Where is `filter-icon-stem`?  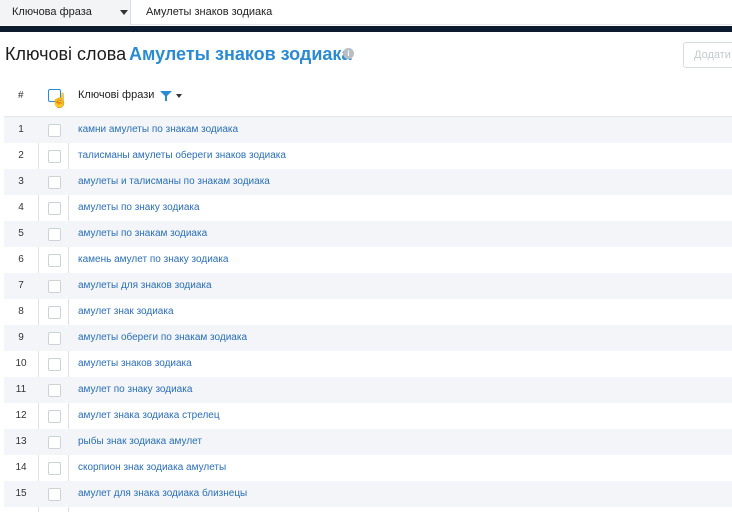 filter-icon-stem is located at coordinates (166, 98).